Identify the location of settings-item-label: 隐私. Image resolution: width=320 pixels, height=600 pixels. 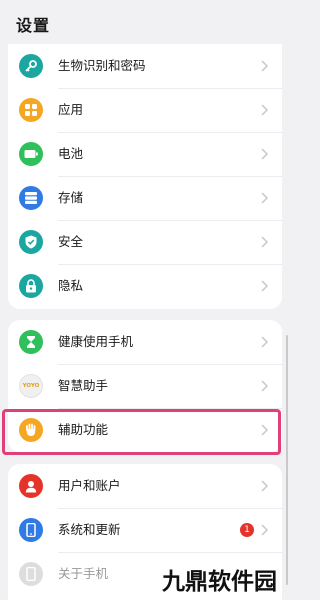
(71, 285).